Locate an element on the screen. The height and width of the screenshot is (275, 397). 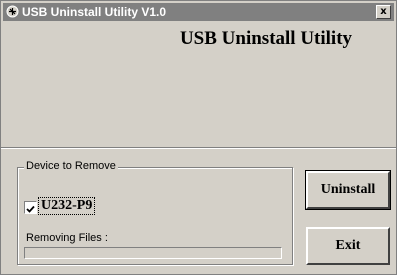
device-label: U232-P9 is located at coordinates (66, 206).